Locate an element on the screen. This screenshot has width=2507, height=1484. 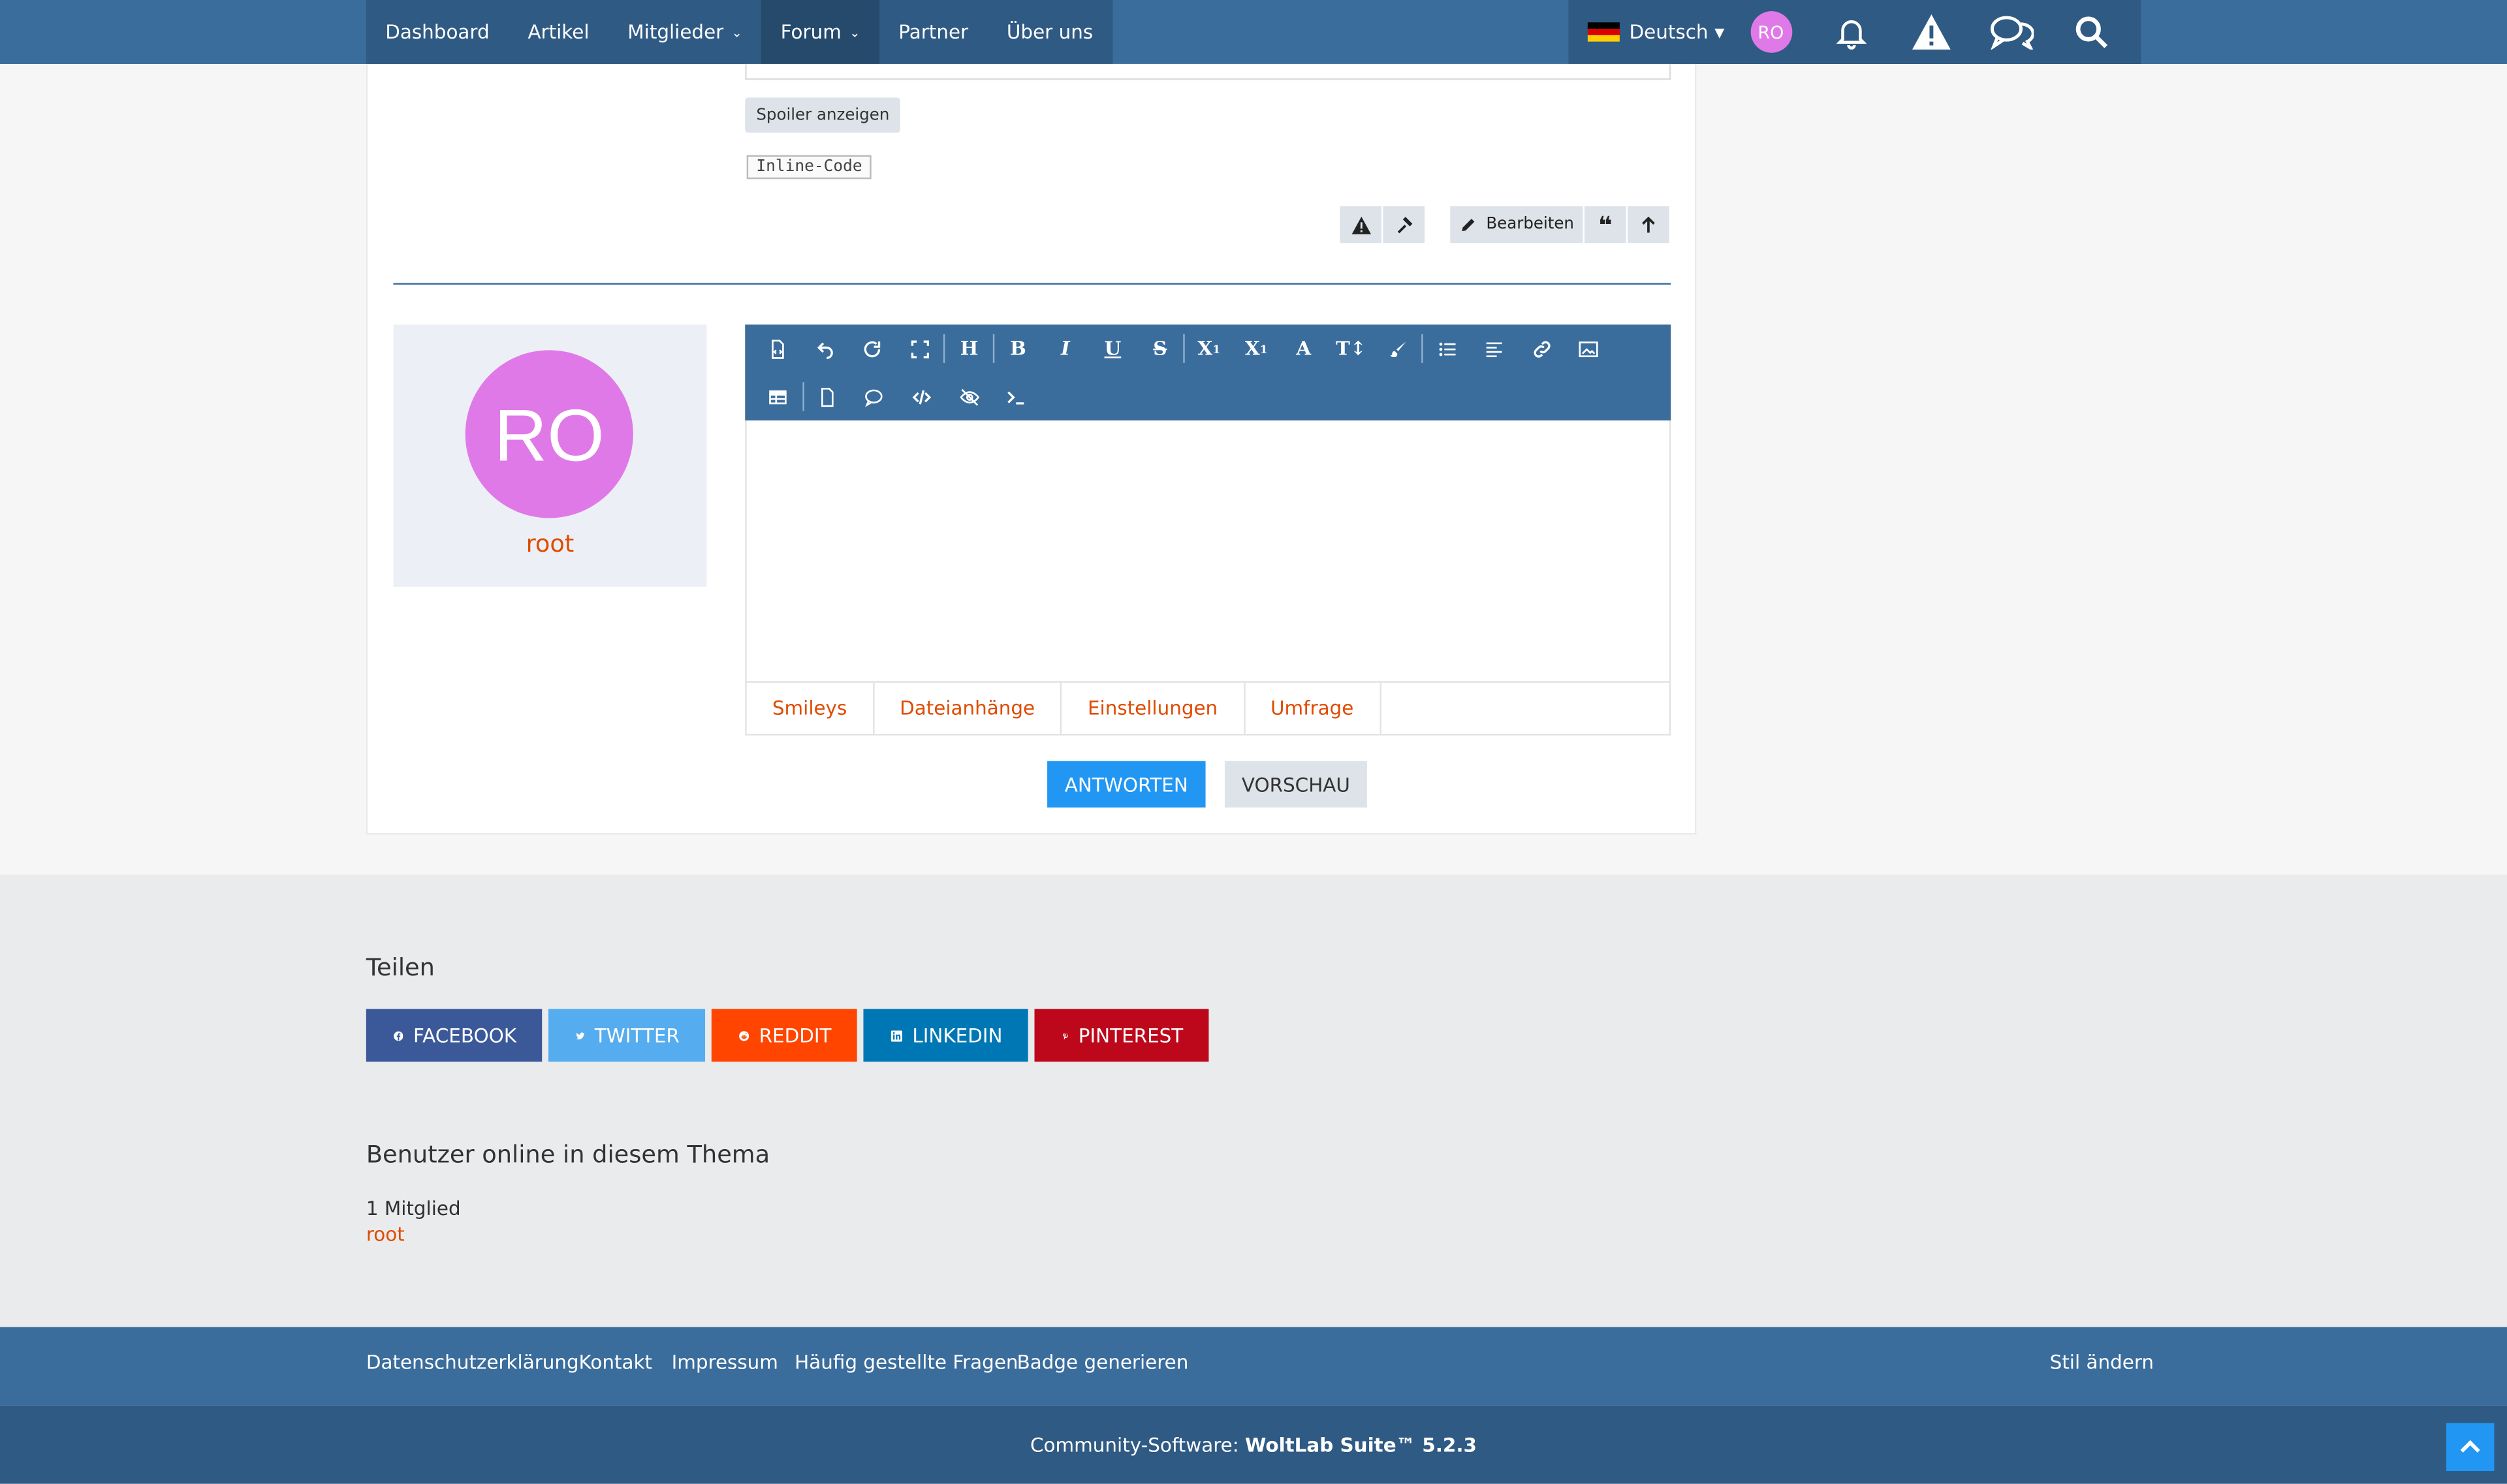
tab-smileys: Smileys is located at coordinates (810, 708).